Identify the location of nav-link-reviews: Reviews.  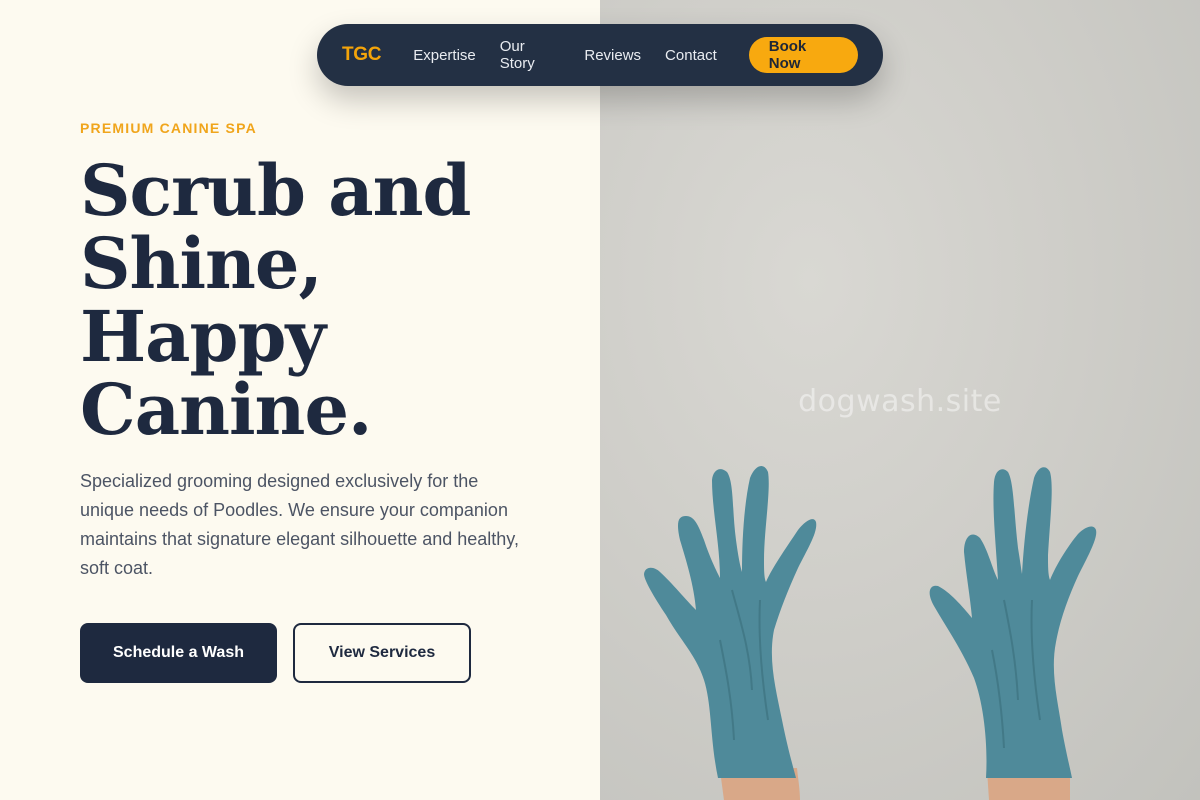
(612, 55).